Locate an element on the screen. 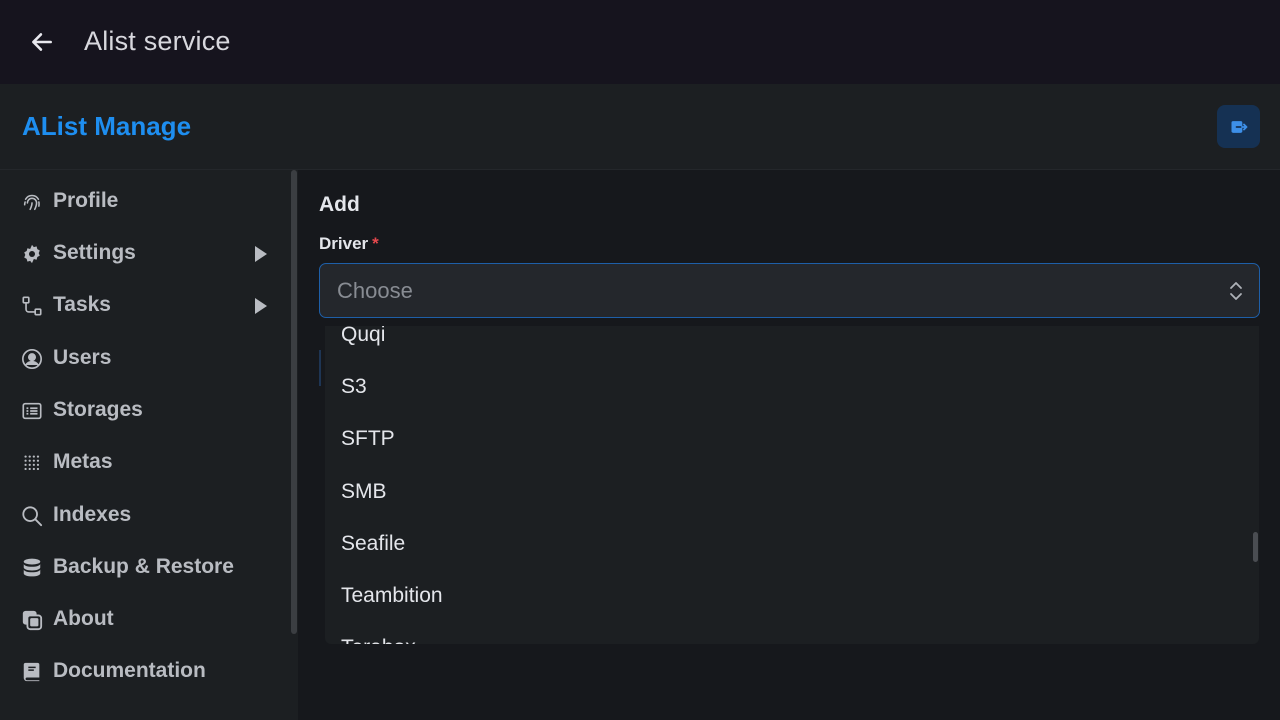 Image resolution: width=1280 pixels, height=720 pixels. option-label: SFTP is located at coordinates (368, 438).